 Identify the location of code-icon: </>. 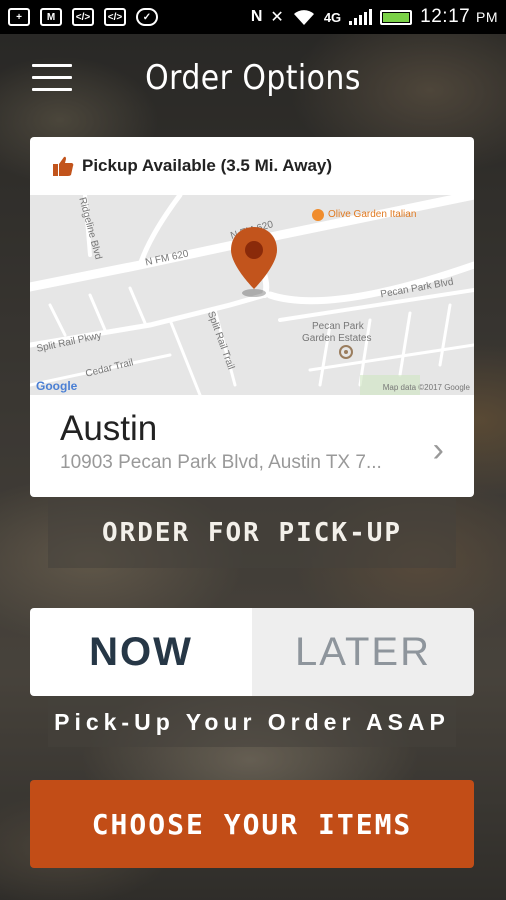
(83, 17).